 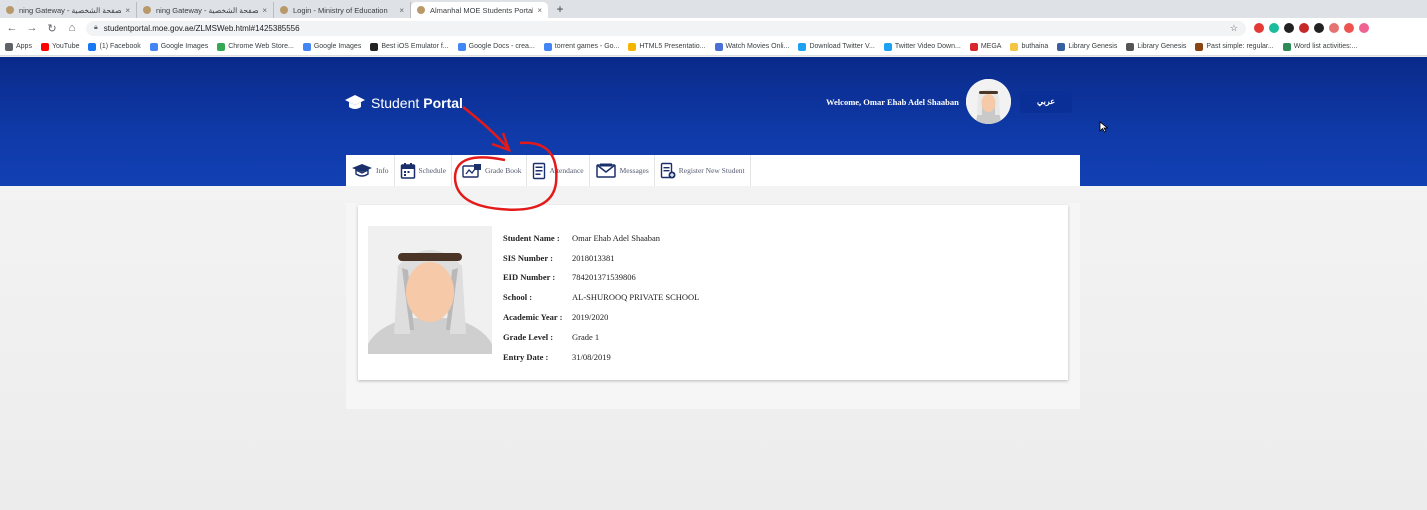 What do you see at coordinates (601, 238) in the screenshot?
I see `info-row: Student Name : Omar Ehab Adel Shaaban` at bounding box center [601, 238].